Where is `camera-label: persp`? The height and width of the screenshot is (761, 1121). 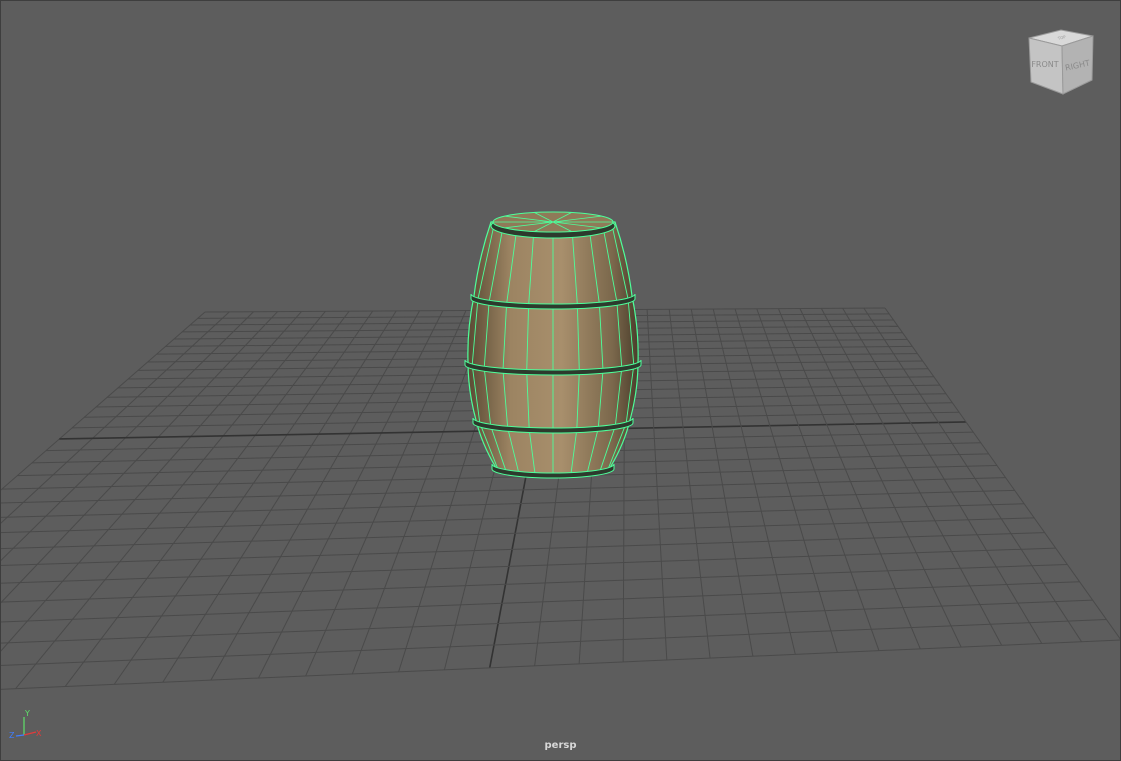 camera-label: persp is located at coordinates (560, 745).